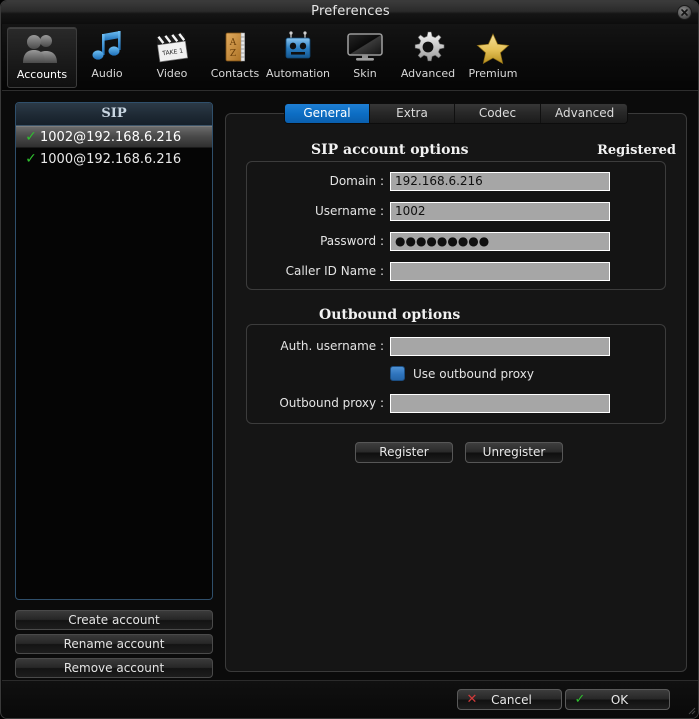 This screenshot has width=699, height=719. Describe the element at coordinates (493, 47) in the screenshot. I see `star-icon` at that location.